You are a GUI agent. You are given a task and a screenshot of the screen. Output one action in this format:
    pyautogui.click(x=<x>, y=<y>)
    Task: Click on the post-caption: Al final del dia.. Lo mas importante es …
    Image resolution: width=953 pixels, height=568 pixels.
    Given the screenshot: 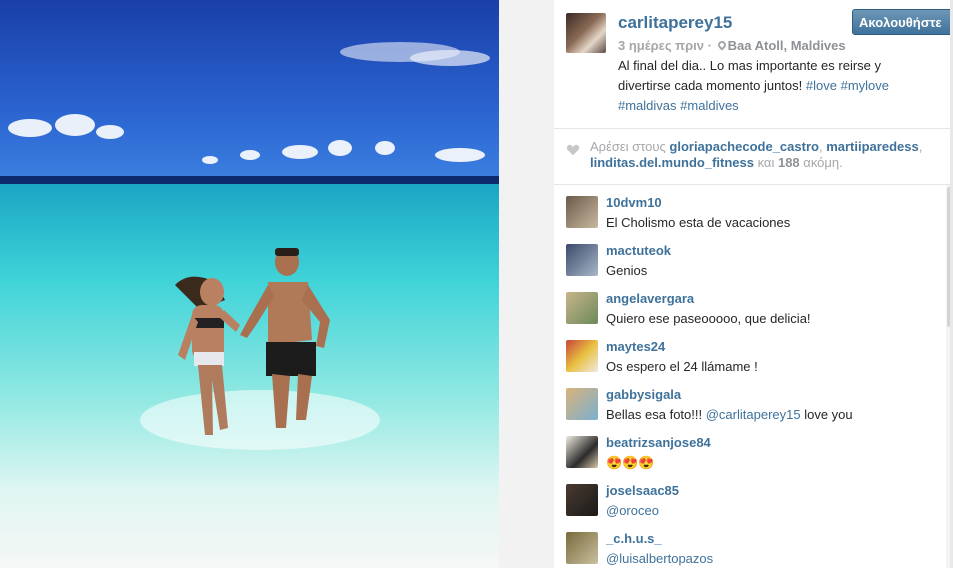 What is the action you would take?
    pyautogui.click(x=773, y=86)
    